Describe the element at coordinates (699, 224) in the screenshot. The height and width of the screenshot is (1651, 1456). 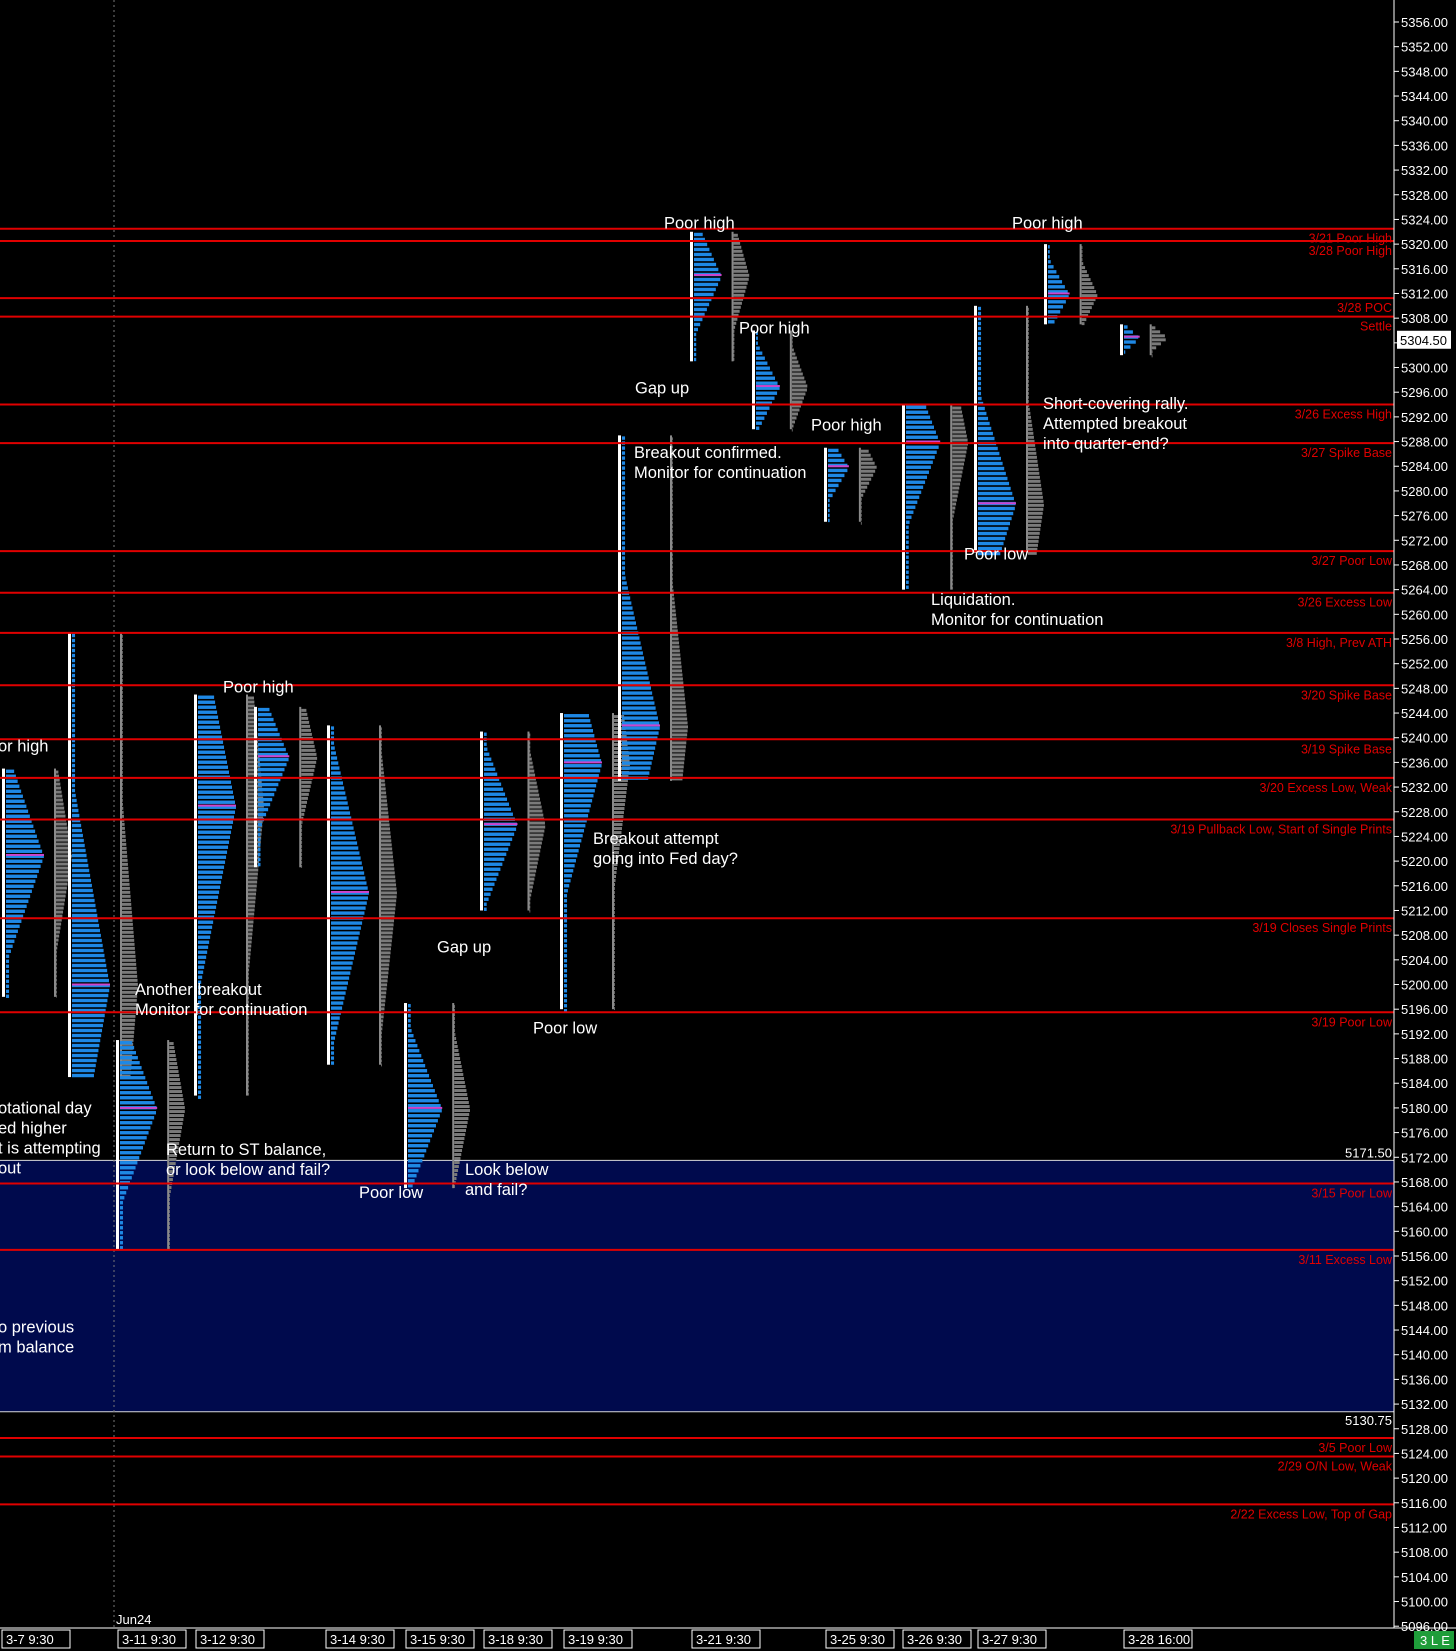
I see `annotation-0: Poor high` at that location.